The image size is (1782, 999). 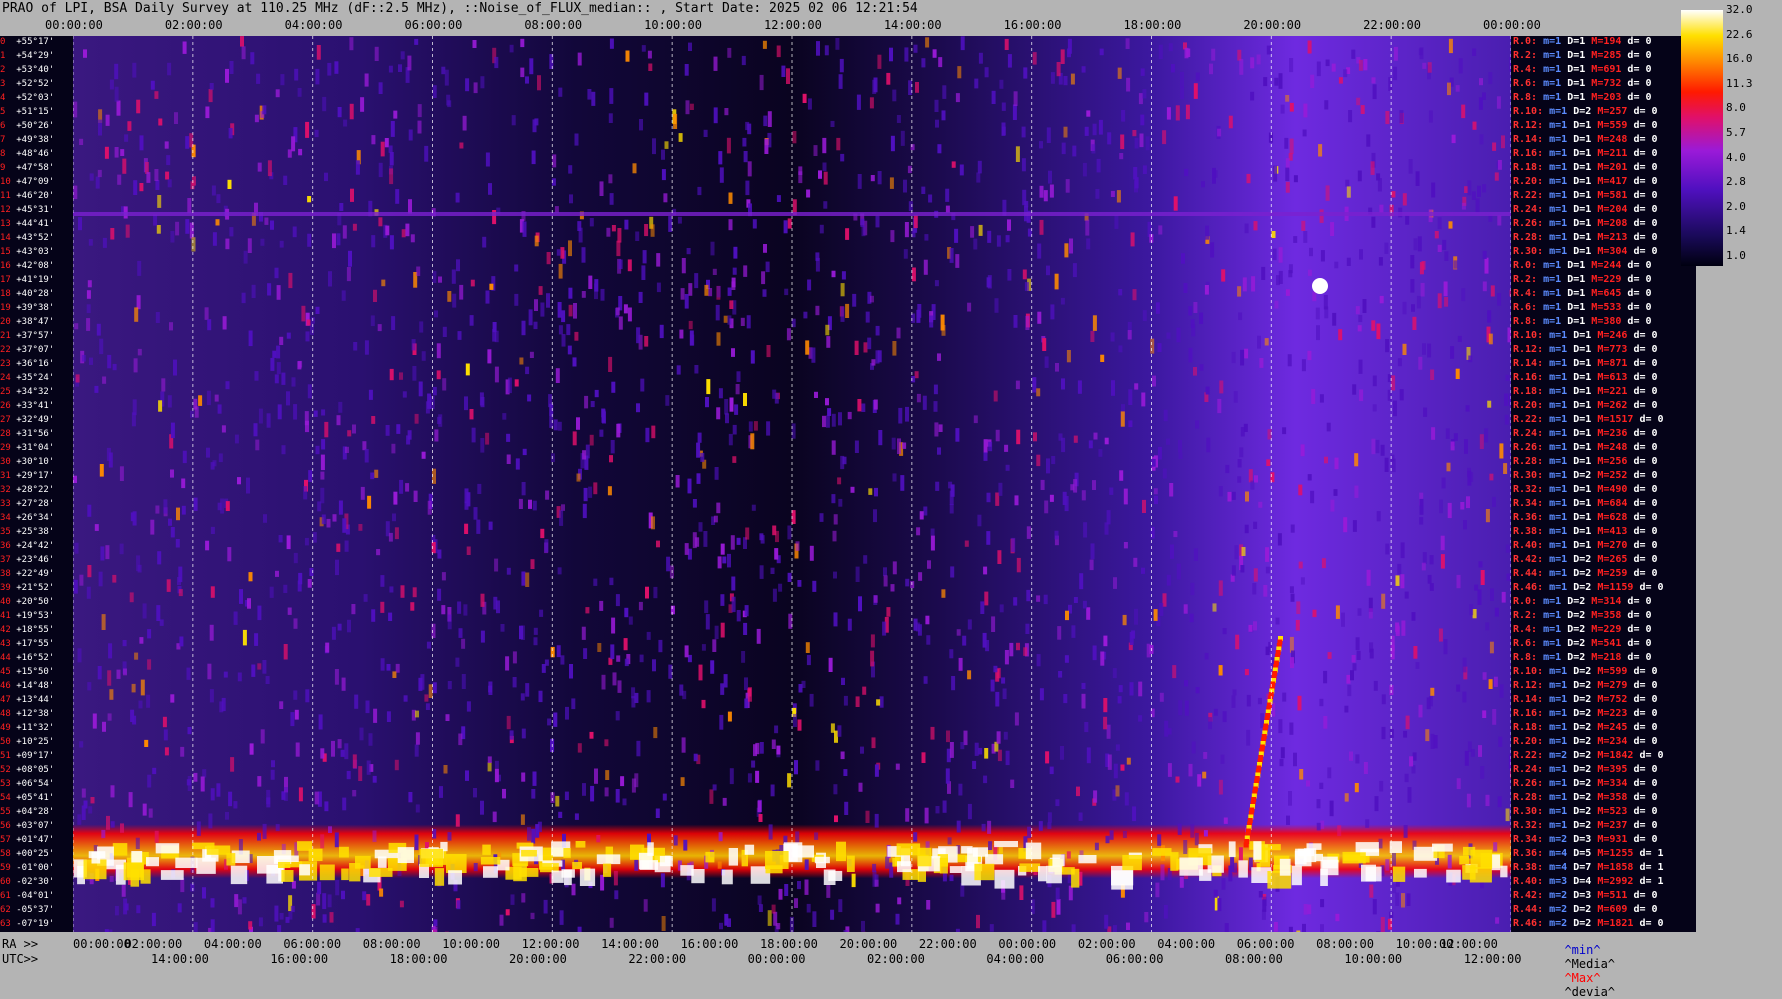 I want to click on colorbar-tick: 2.8, so click(x=1736, y=181).